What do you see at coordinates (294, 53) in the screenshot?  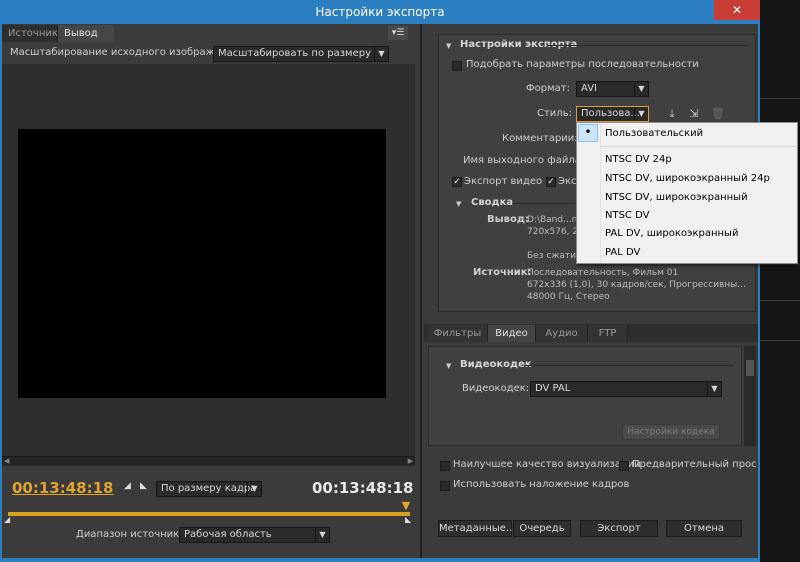 I see `scale-dropdown-value: Масштабировать по размеру` at bounding box center [294, 53].